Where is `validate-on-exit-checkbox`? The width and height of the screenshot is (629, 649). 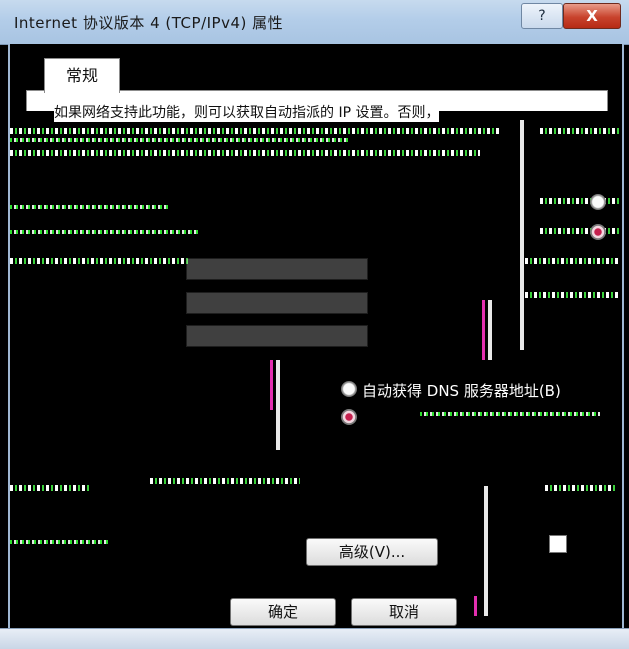
validate-on-exit-checkbox is located at coordinates (558, 544).